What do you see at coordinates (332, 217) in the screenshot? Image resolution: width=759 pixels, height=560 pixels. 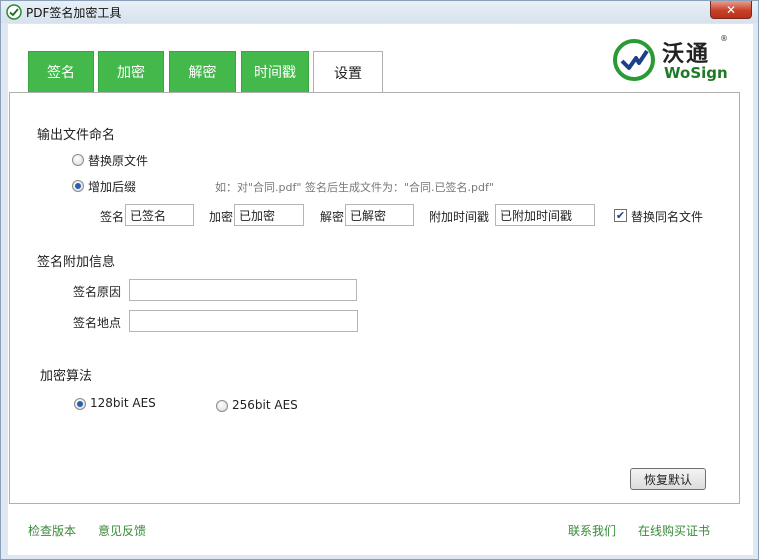 I see `decrypt-suffix-label: 解密` at bounding box center [332, 217].